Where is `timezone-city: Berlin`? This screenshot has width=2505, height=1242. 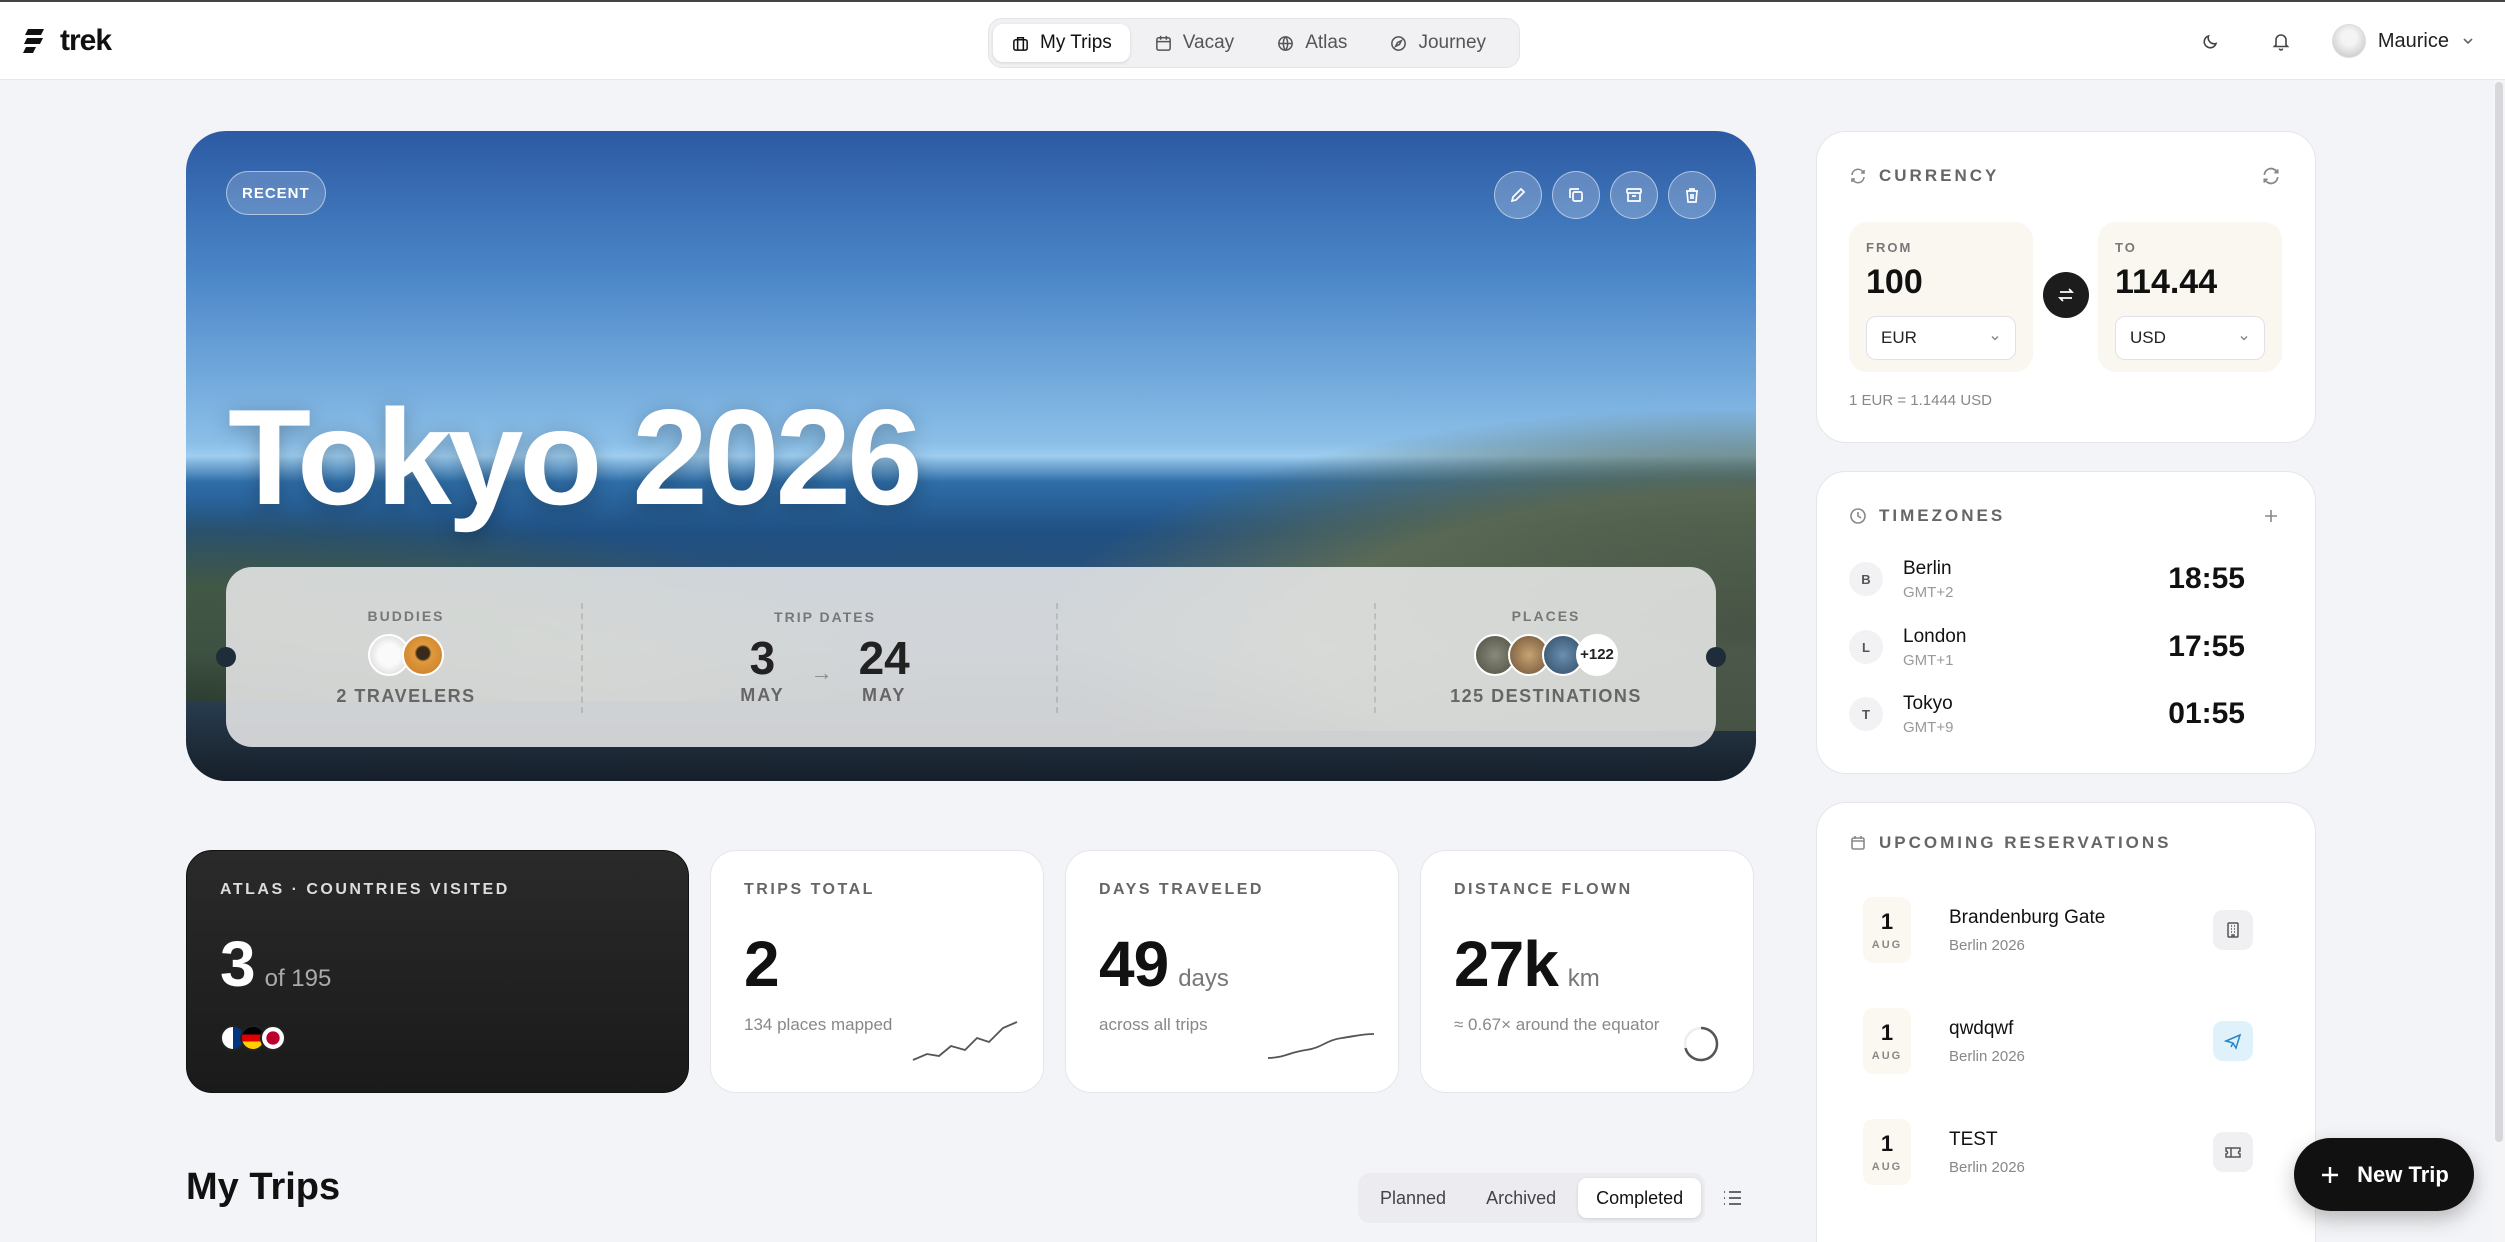 timezone-city: Berlin is located at coordinates (1927, 568).